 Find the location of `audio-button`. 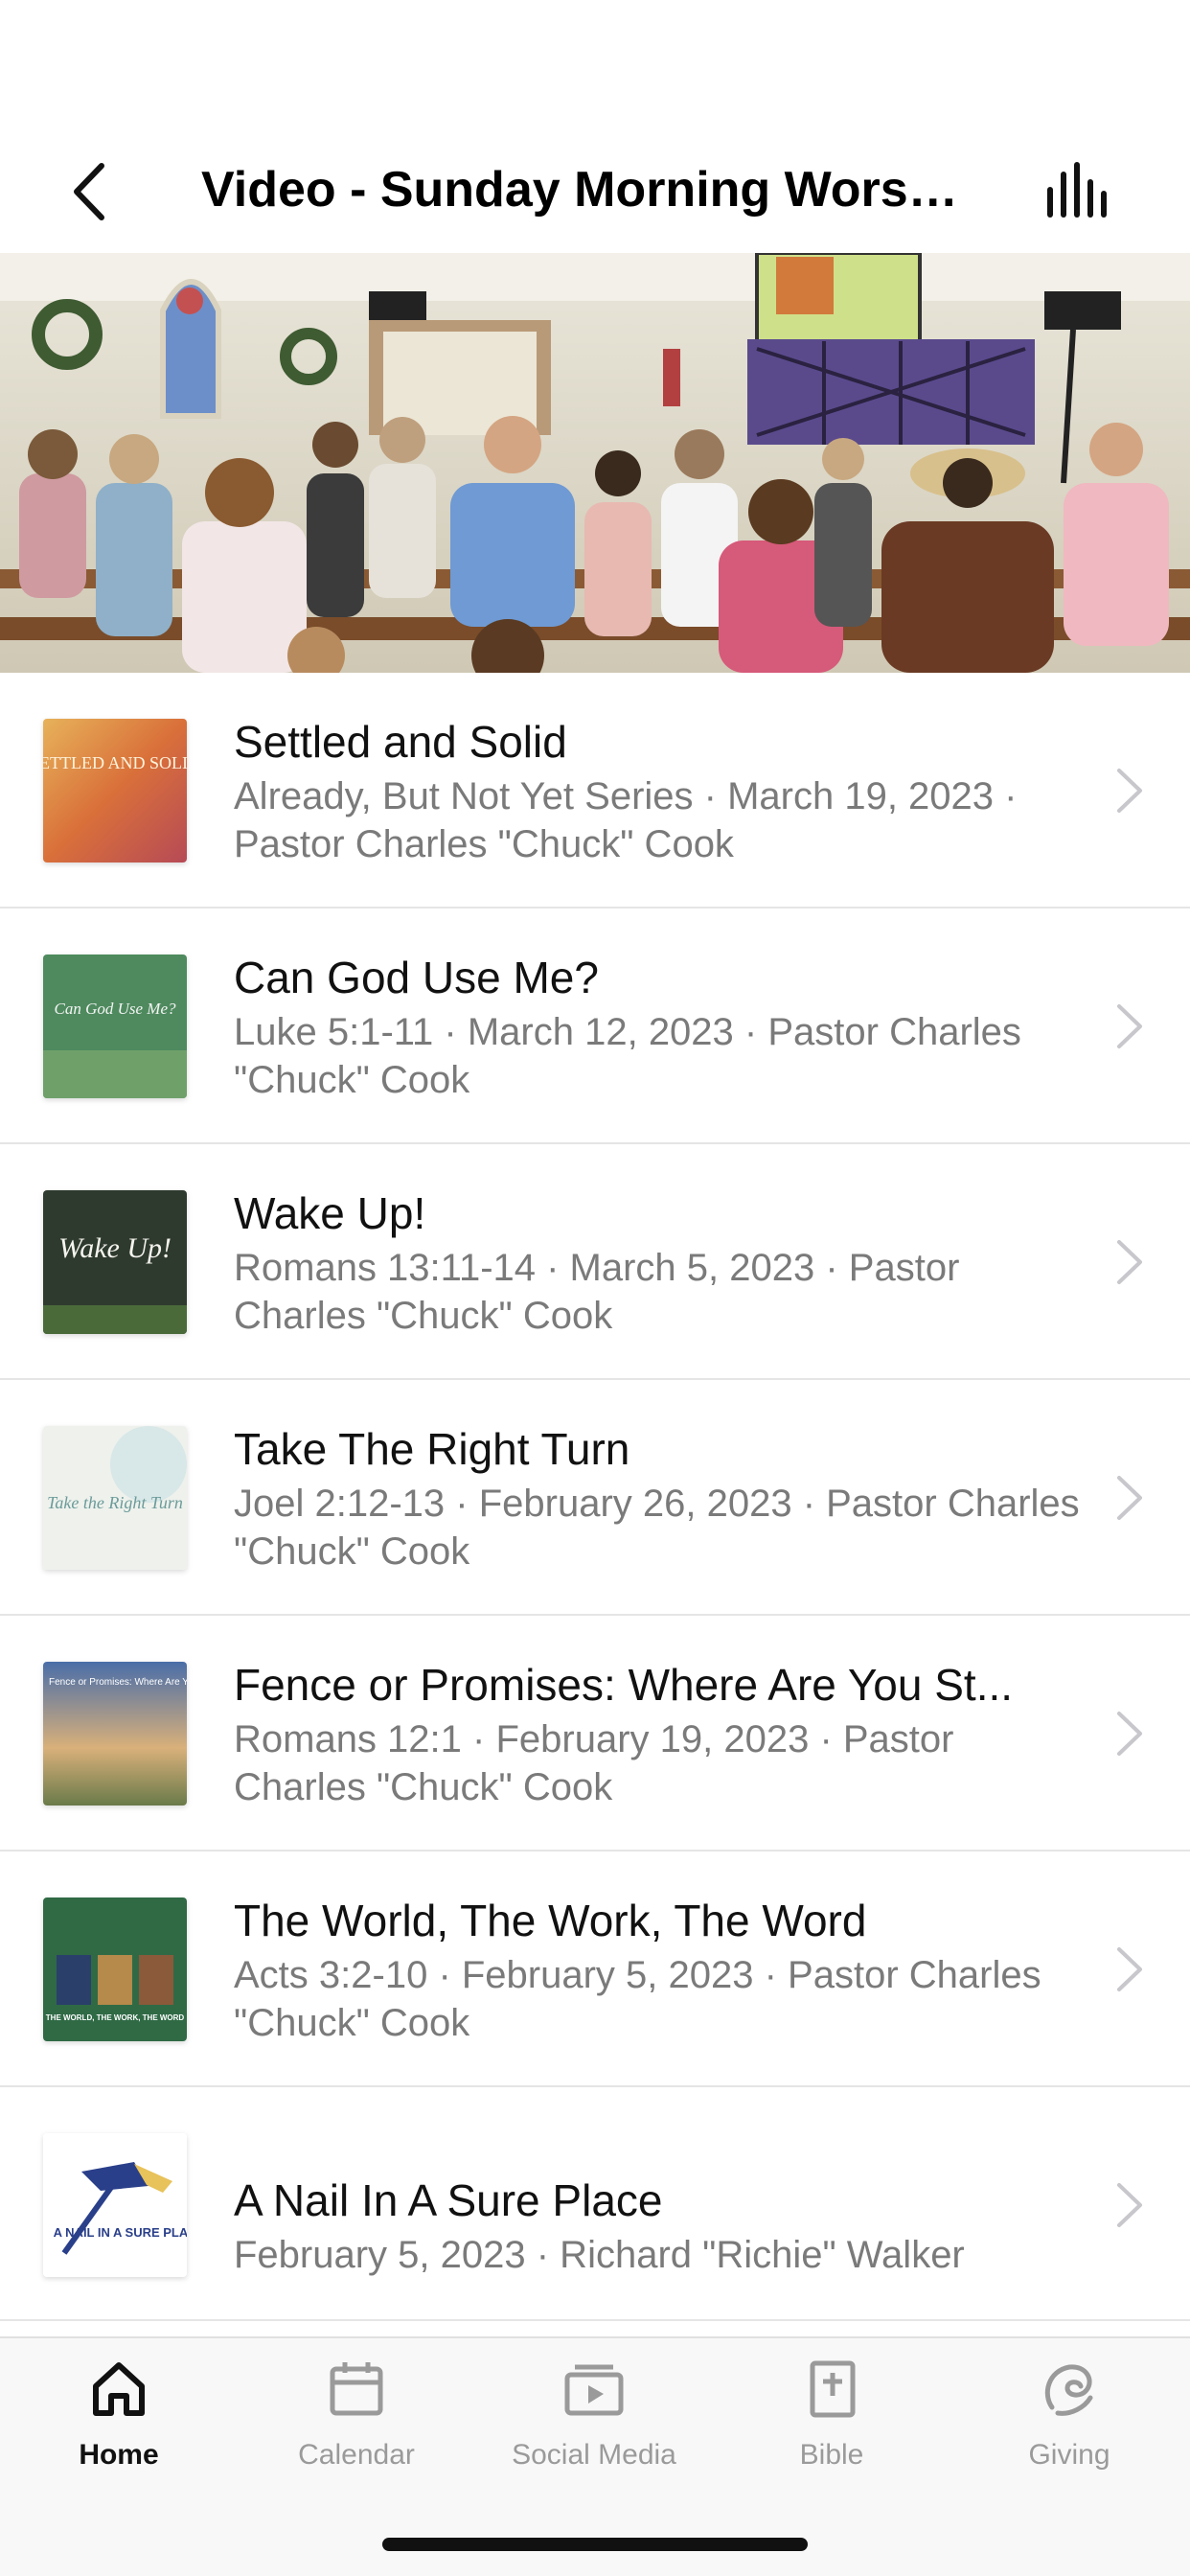

audio-button is located at coordinates (1078, 189).